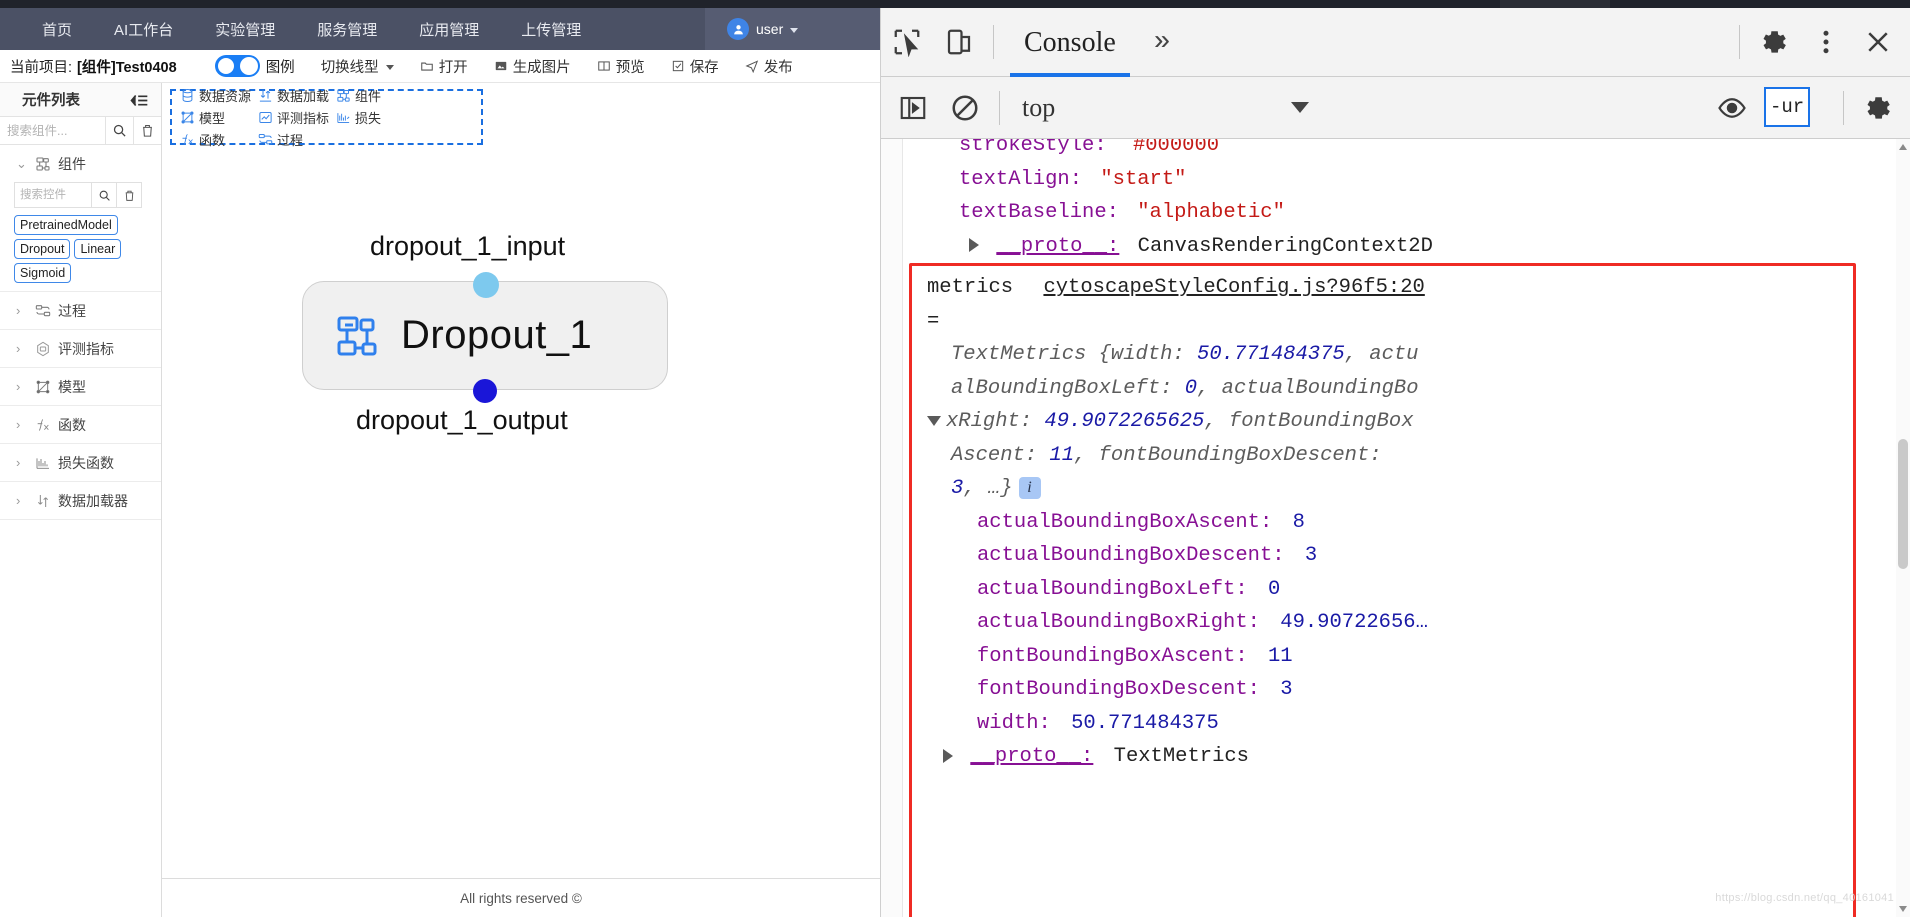 The image size is (1910, 917). I want to click on nav-item-service: 服务管理, so click(347, 29).